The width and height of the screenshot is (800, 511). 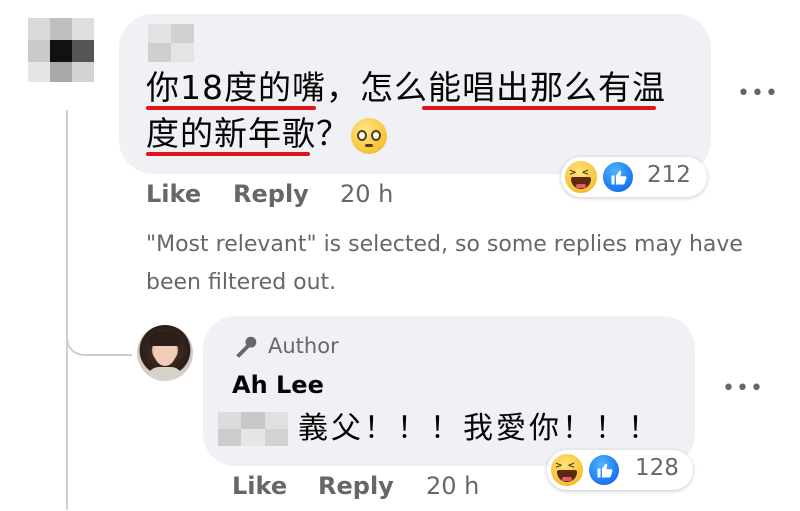 I want to click on commenter-avatar, so click(x=62, y=50).